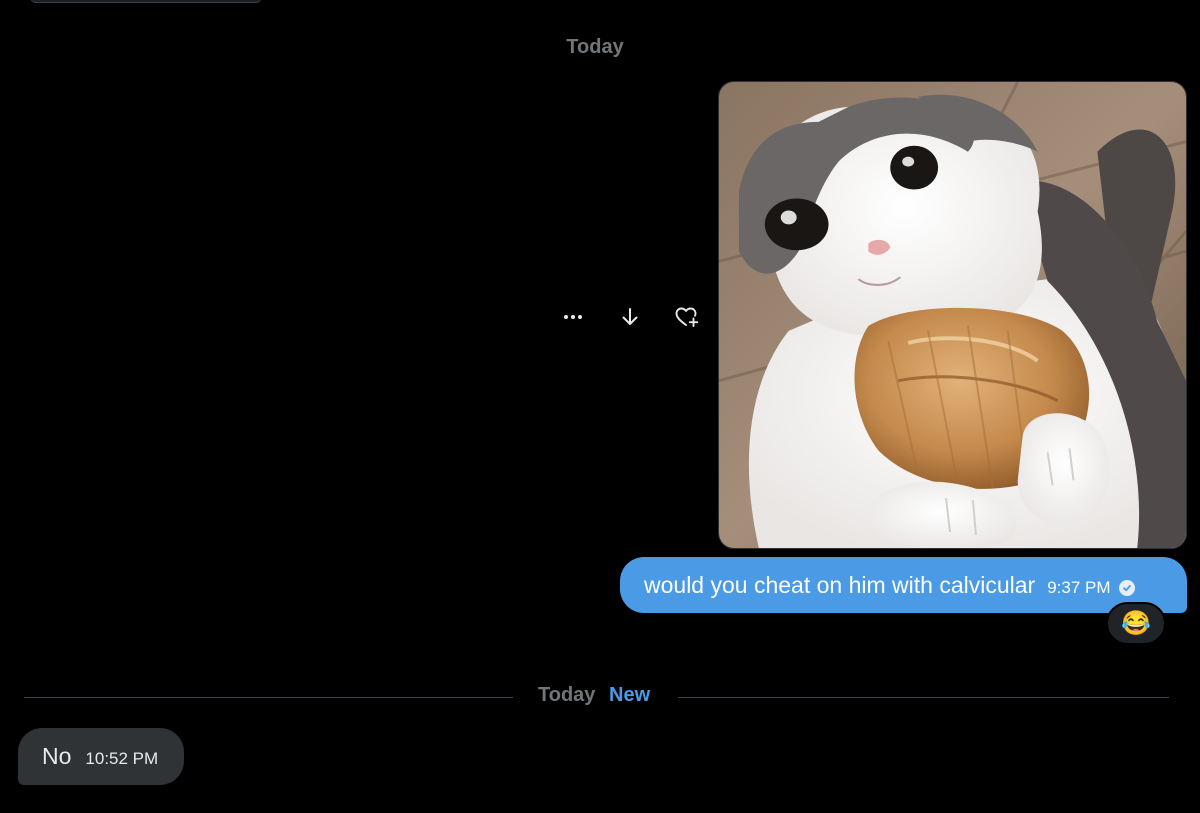 The image size is (1200, 813). Describe the element at coordinates (923, 697) in the screenshot. I see `divider-line-right` at that location.